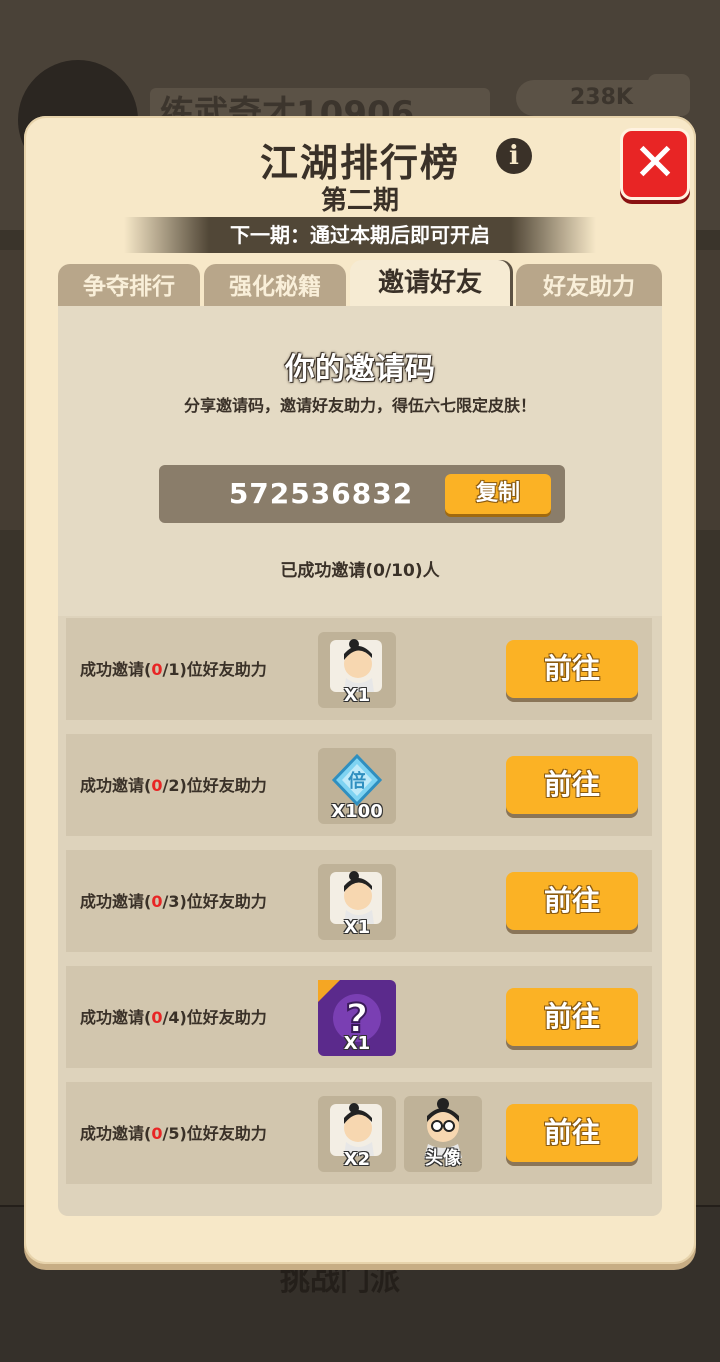  What do you see at coordinates (275, 286) in the screenshot?
I see `tab-upgrade-guide: 强化秘籍` at bounding box center [275, 286].